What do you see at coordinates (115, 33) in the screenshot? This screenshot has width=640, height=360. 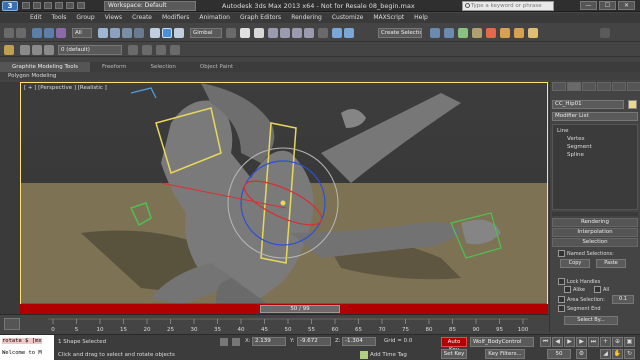 I see `select-by-name-icon` at bounding box center [115, 33].